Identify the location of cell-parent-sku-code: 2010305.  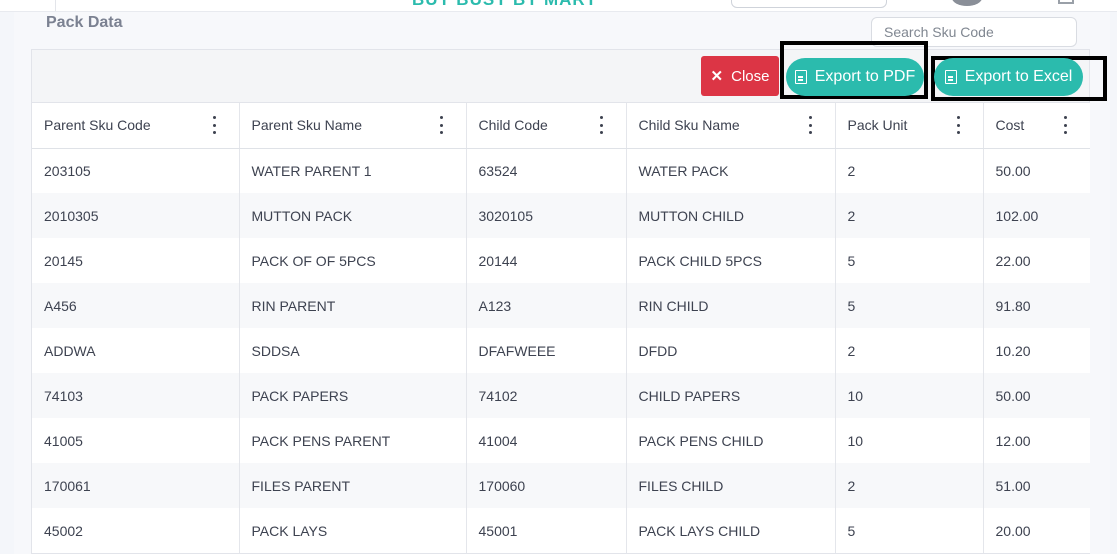
(136, 215).